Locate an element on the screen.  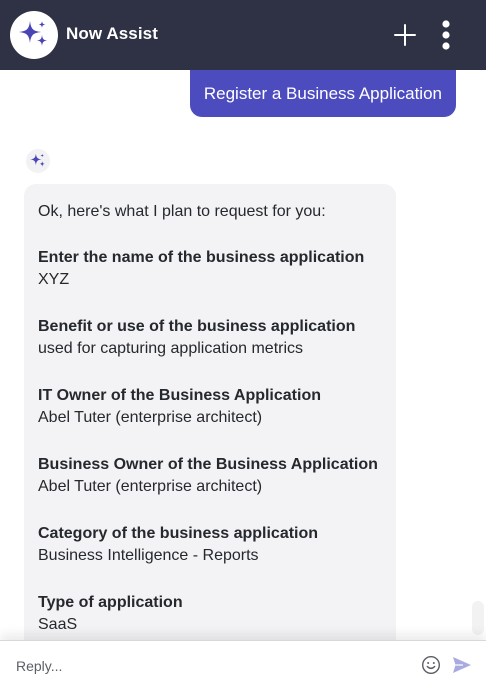
field-value: SaaS is located at coordinates (58, 624).